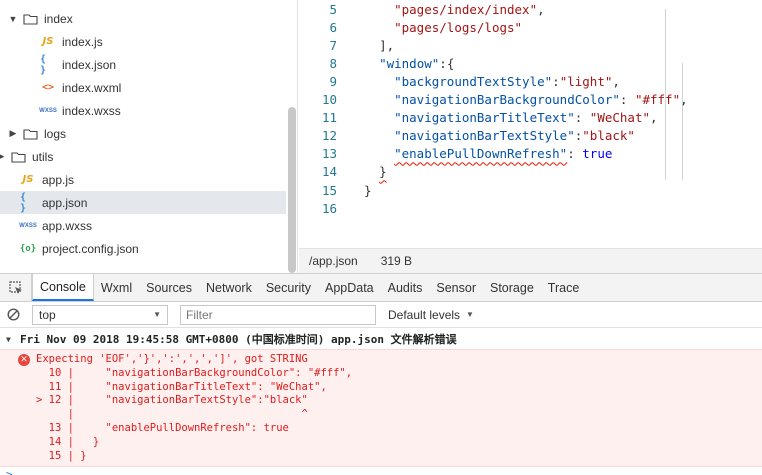 The image size is (762, 475). What do you see at coordinates (329, 208) in the screenshot?
I see `line-number: 16` at bounding box center [329, 208].